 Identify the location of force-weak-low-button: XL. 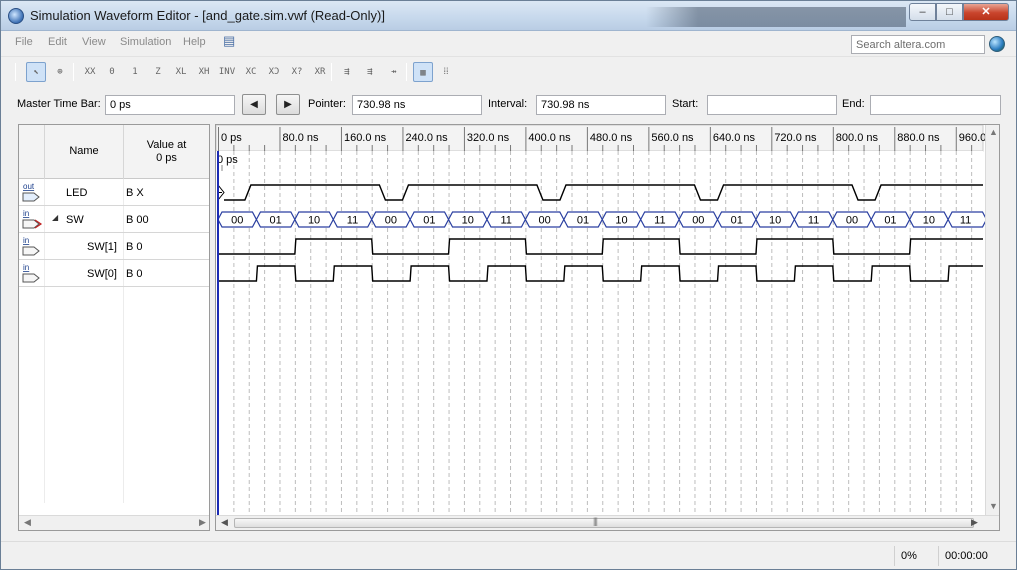
(181, 72).